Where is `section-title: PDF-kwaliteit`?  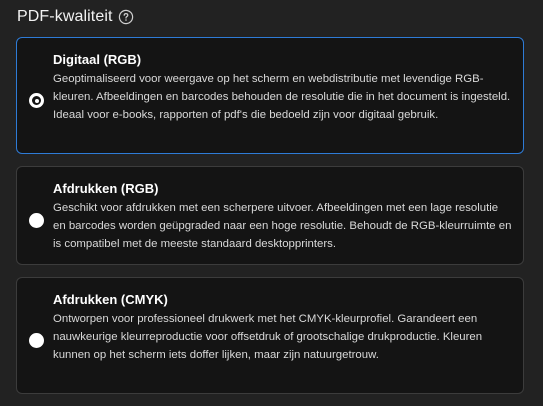 section-title: PDF-kwaliteit is located at coordinates (65, 16).